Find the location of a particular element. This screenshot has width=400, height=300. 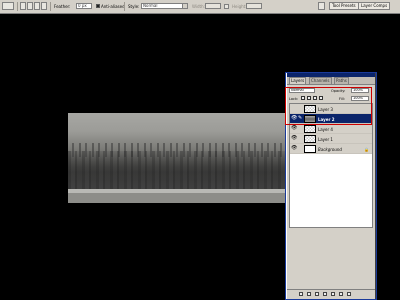

width-label: Width: is located at coordinates (198, 6).